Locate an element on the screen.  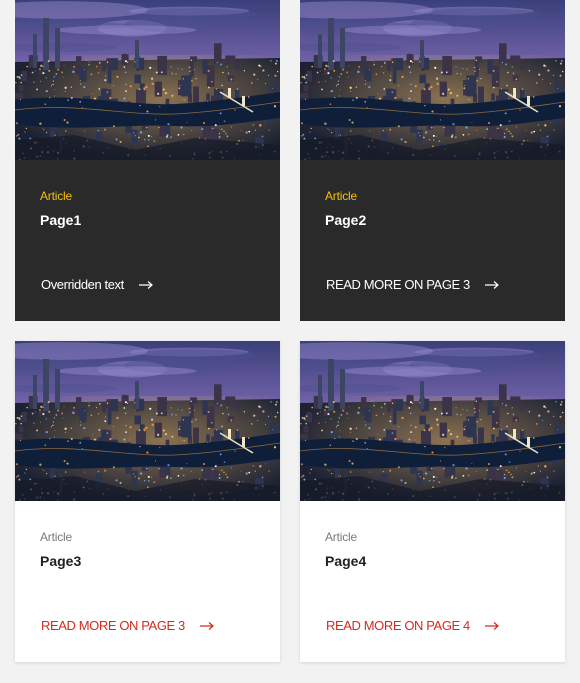
read-more-link: READ MORE ON PAGE 4 is located at coordinates (413, 626).